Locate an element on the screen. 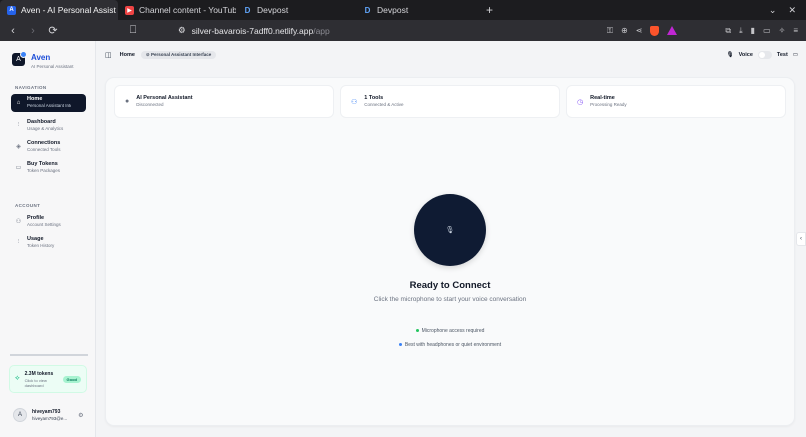  sidebar-item-title: Profile is located at coordinates (36, 218).